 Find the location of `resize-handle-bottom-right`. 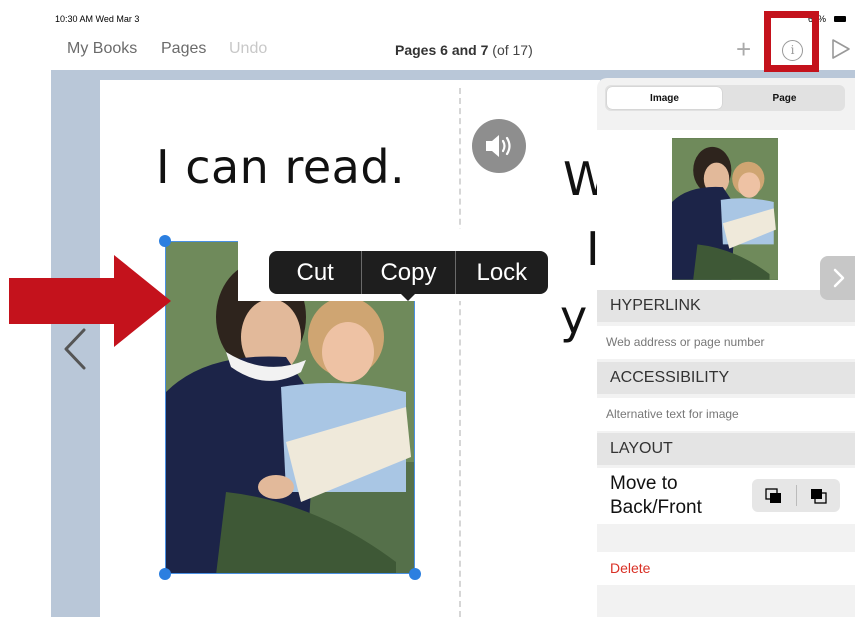

resize-handle-bottom-right is located at coordinates (415, 574).